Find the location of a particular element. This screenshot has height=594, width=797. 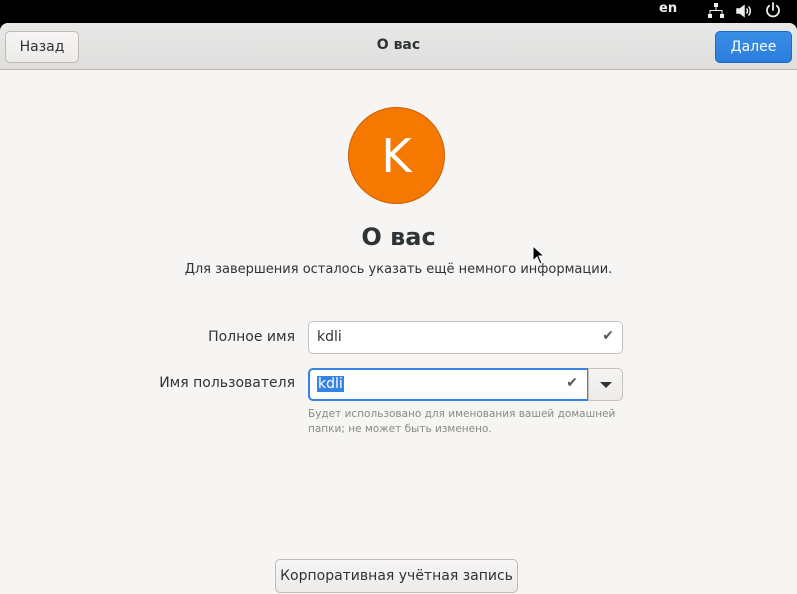

full-name-field: kdli ✔ is located at coordinates (465, 337).